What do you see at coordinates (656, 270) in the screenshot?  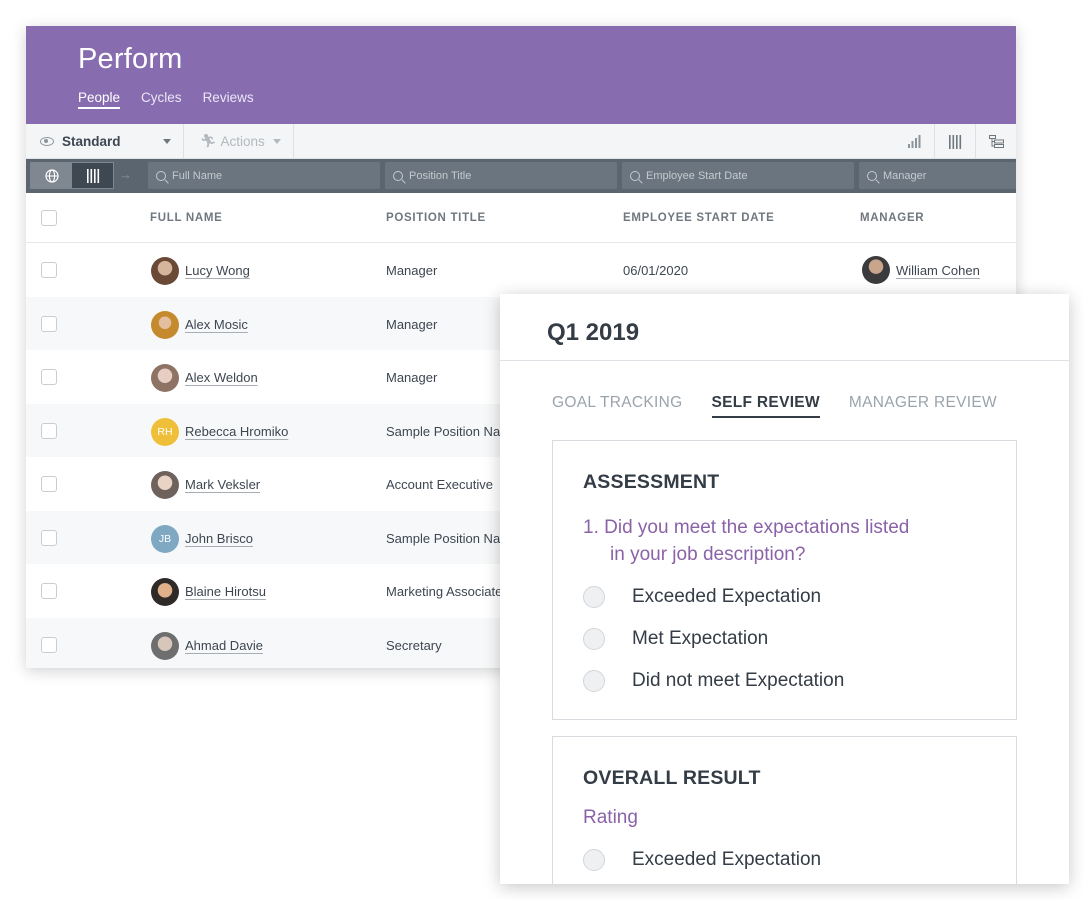 I see `start-date: 06/01/2020` at bounding box center [656, 270].